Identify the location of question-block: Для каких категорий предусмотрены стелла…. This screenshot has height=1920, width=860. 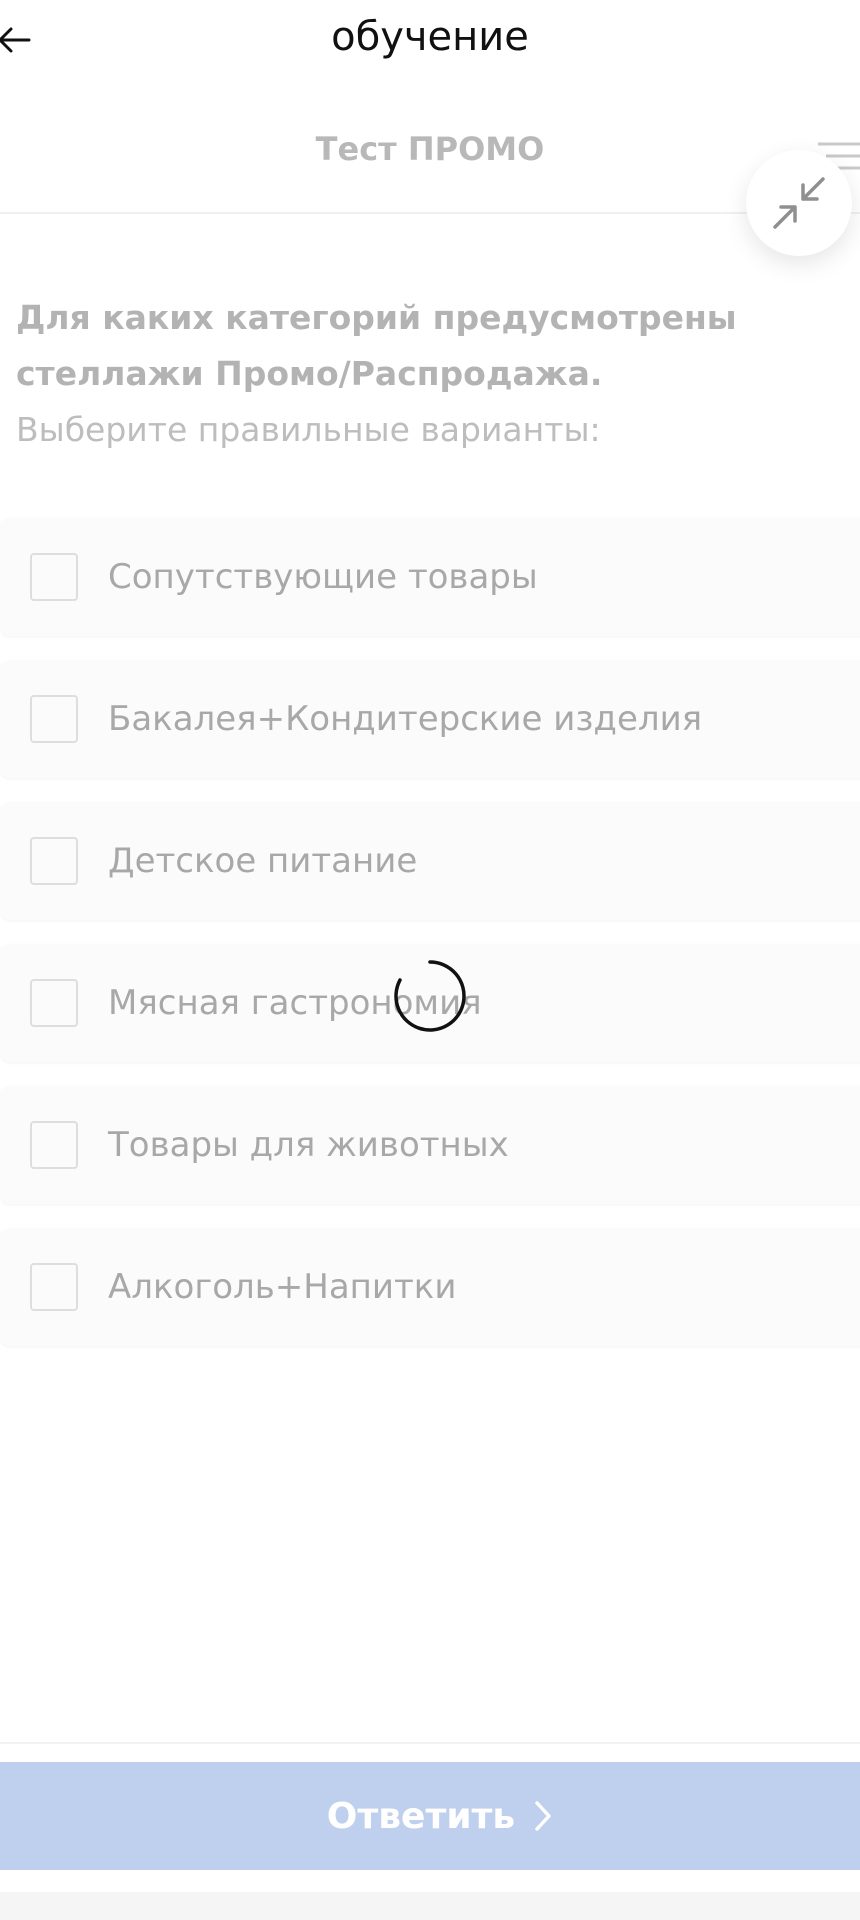
(426, 374).